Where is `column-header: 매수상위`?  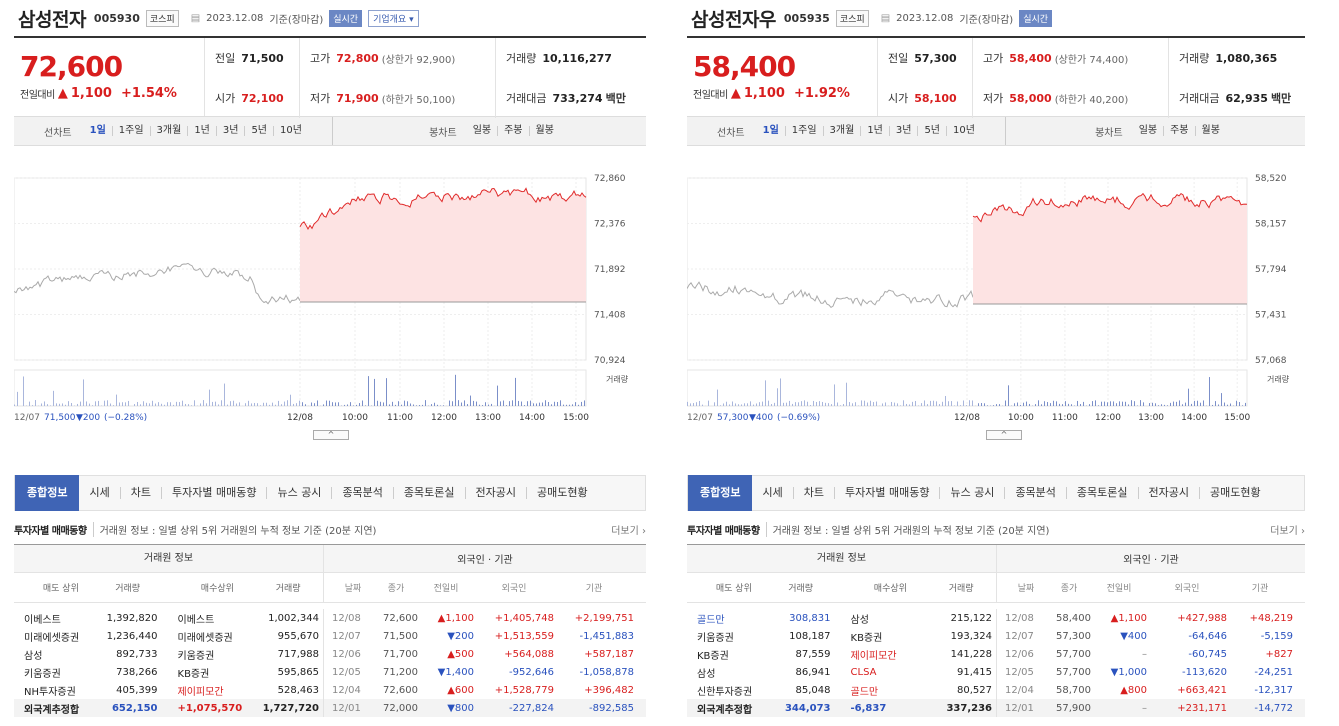
column-header: 매수상위 is located at coordinates (890, 589).